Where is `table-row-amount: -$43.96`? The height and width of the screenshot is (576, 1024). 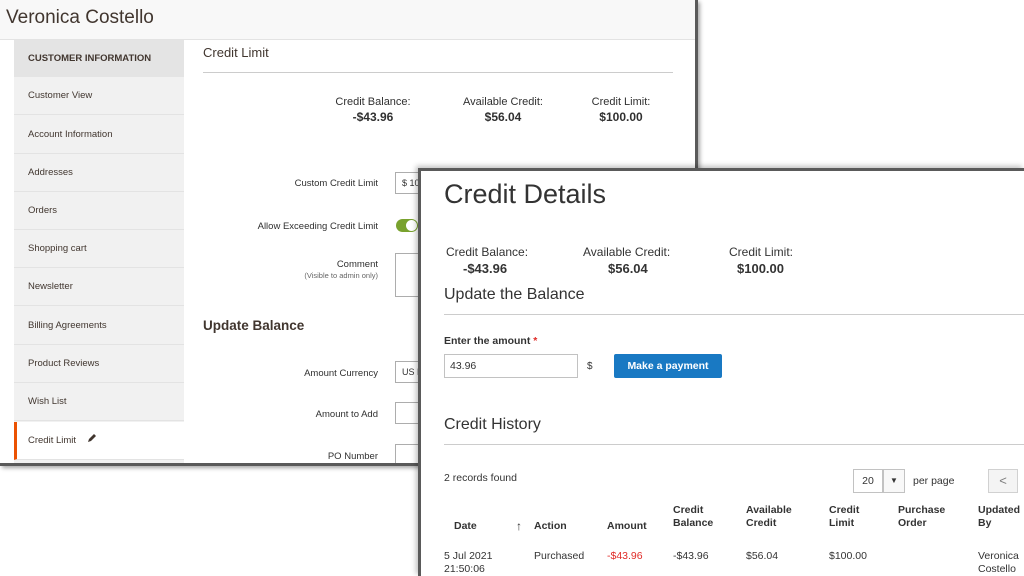 table-row-amount: -$43.96 is located at coordinates (625, 556).